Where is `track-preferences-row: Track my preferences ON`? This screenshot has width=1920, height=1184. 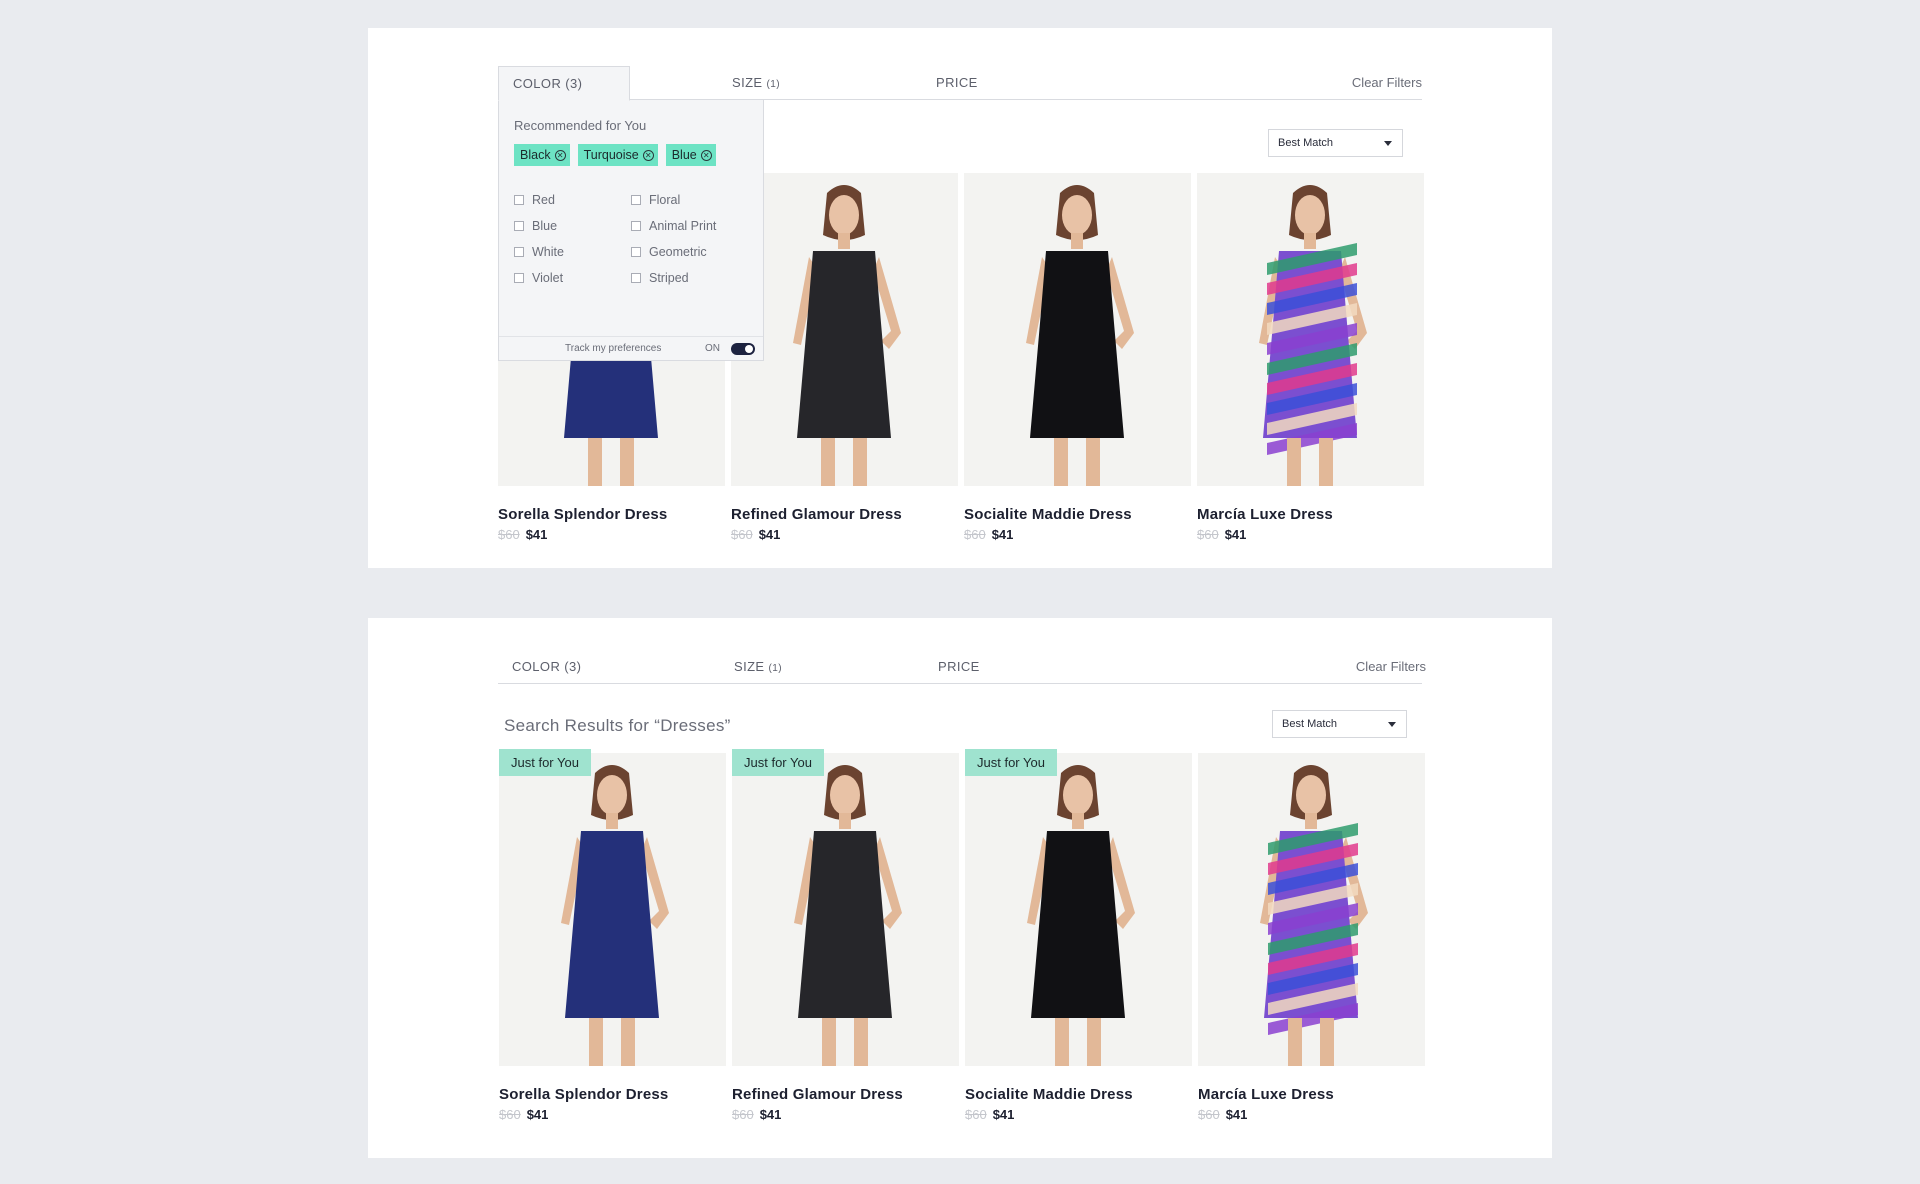 track-preferences-row: Track my preferences ON is located at coordinates (631, 348).